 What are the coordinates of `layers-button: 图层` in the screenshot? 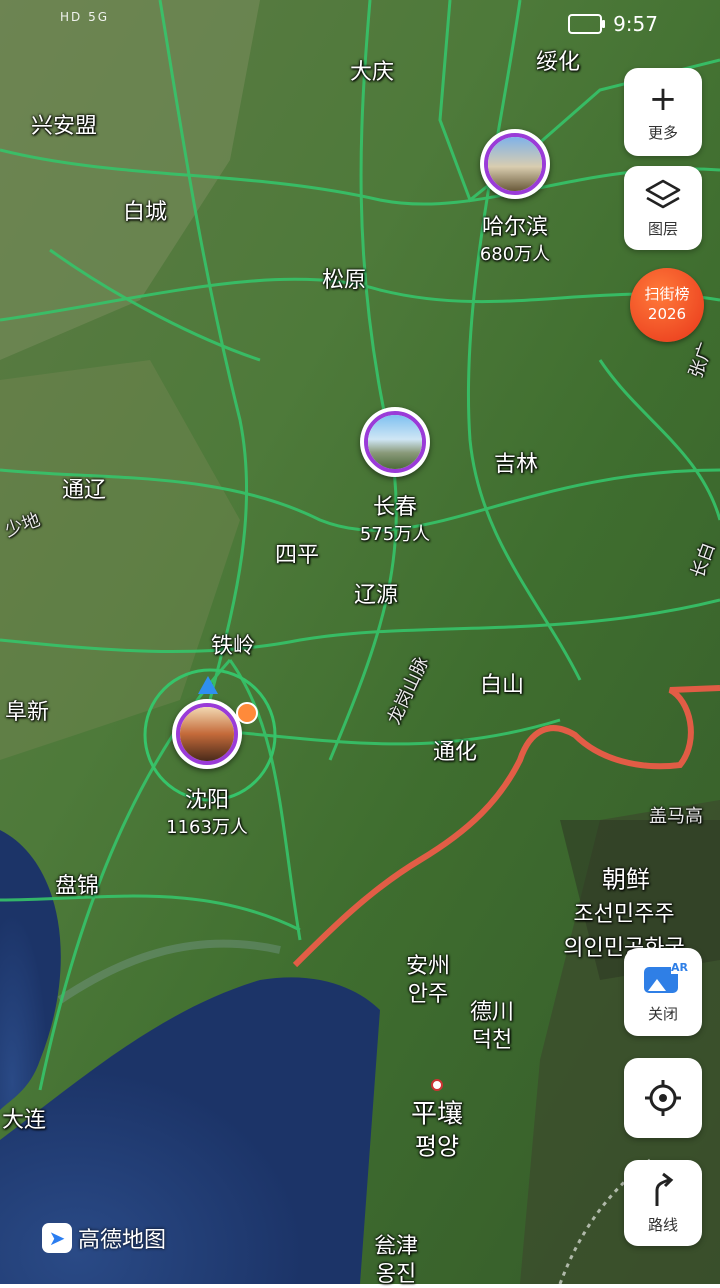 It's located at (663, 208).